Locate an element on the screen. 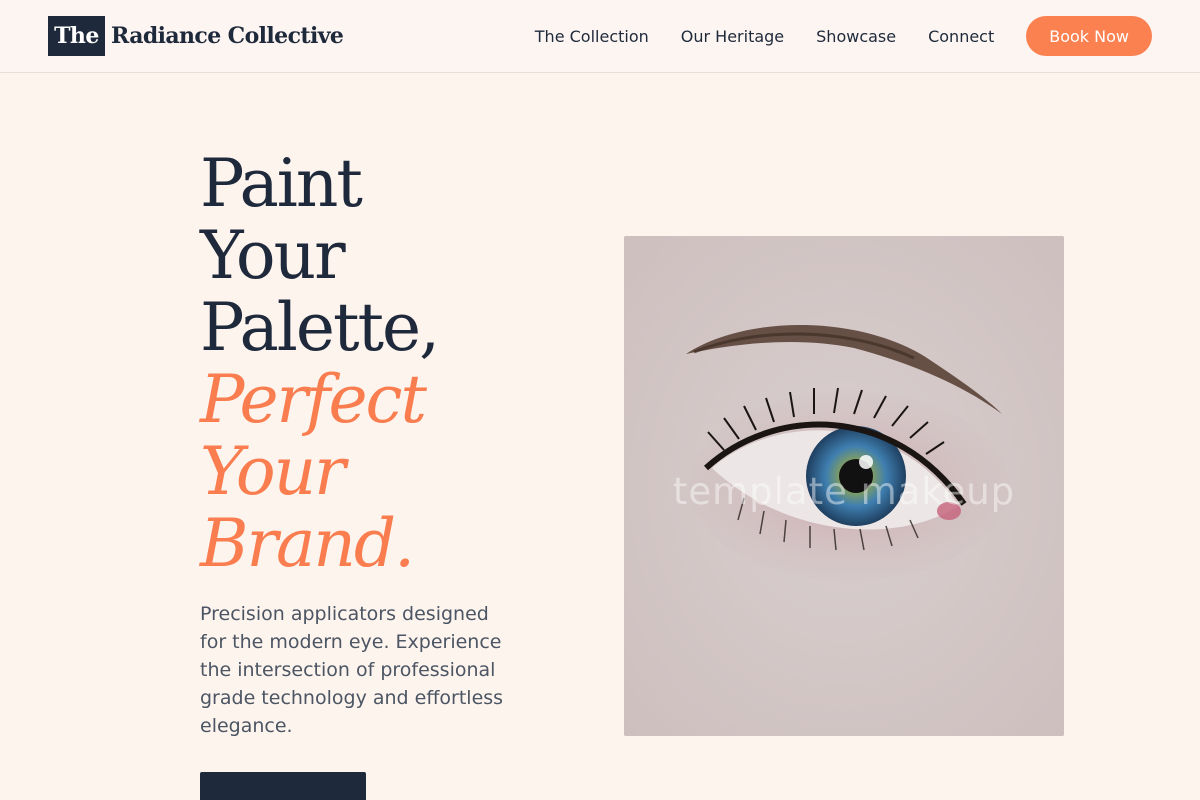 This screenshot has width=1200, height=800. nav-link-heritage: Our Heritage is located at coordinates (732, 36).